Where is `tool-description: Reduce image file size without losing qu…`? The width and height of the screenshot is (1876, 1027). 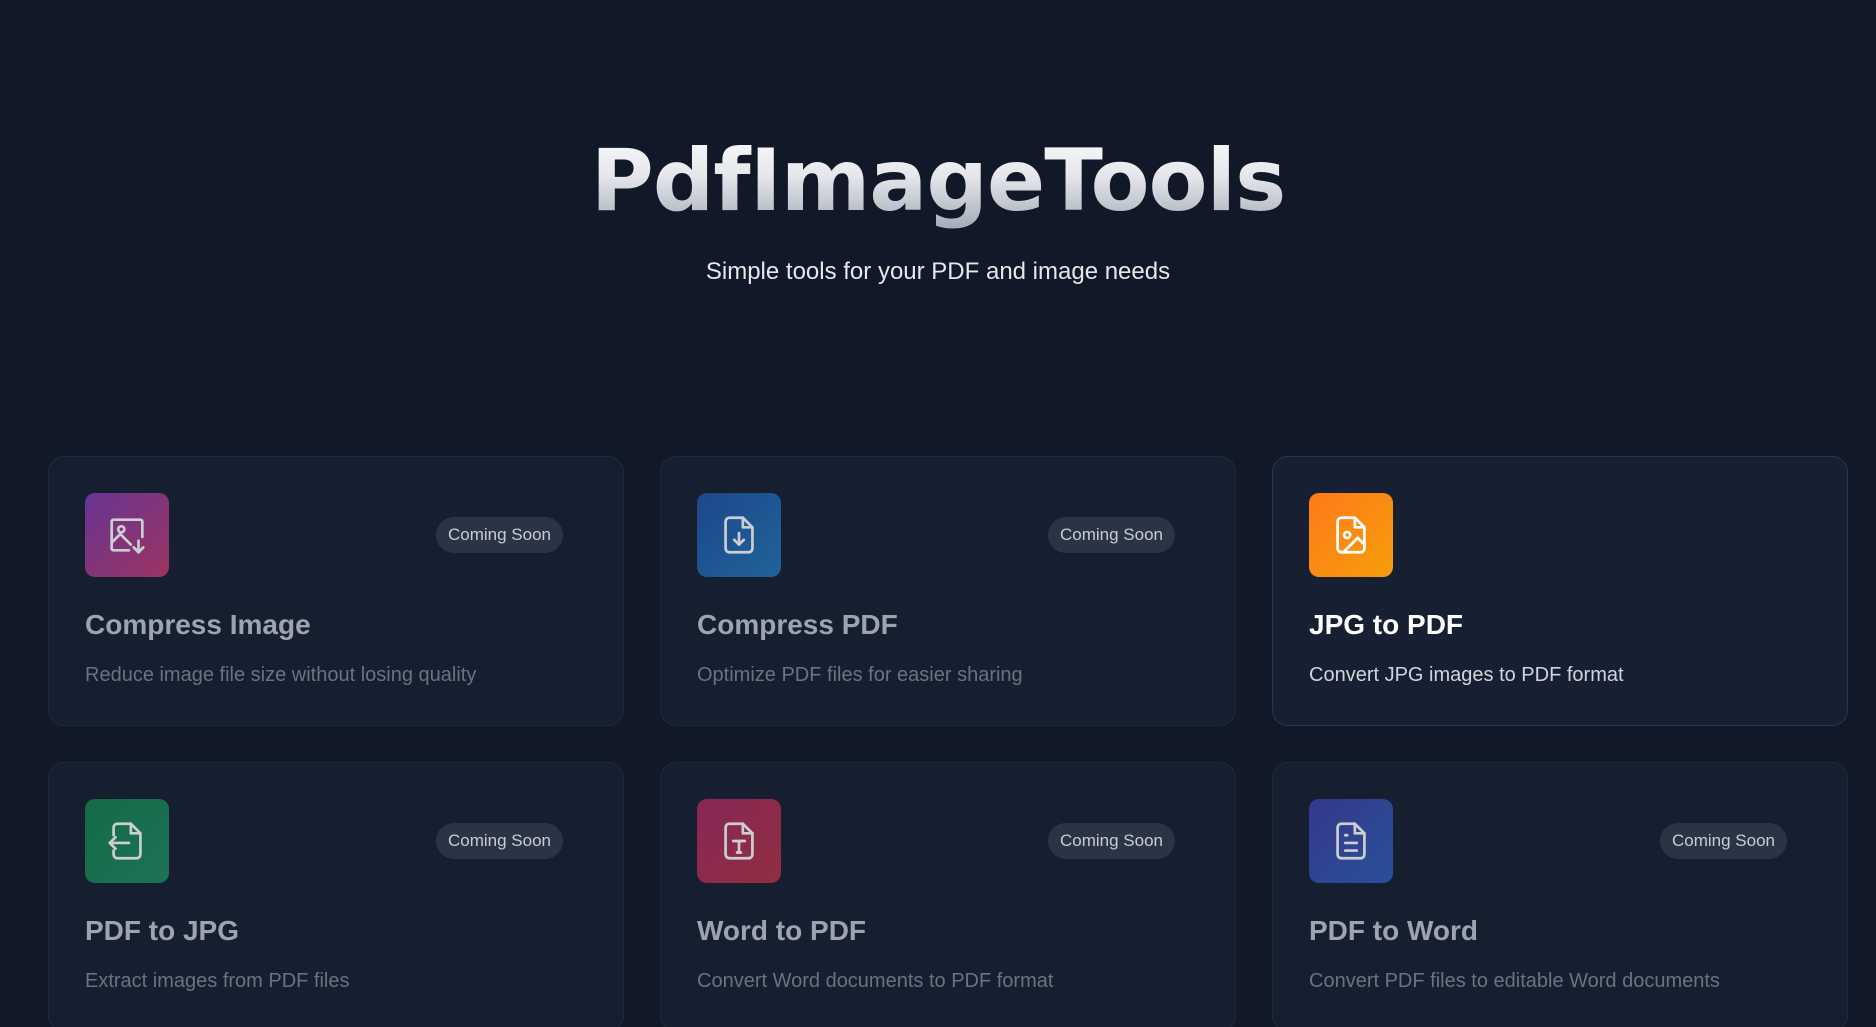
tool-description: Reduce image file size without losing qu… is located at coordinates (281, 675).